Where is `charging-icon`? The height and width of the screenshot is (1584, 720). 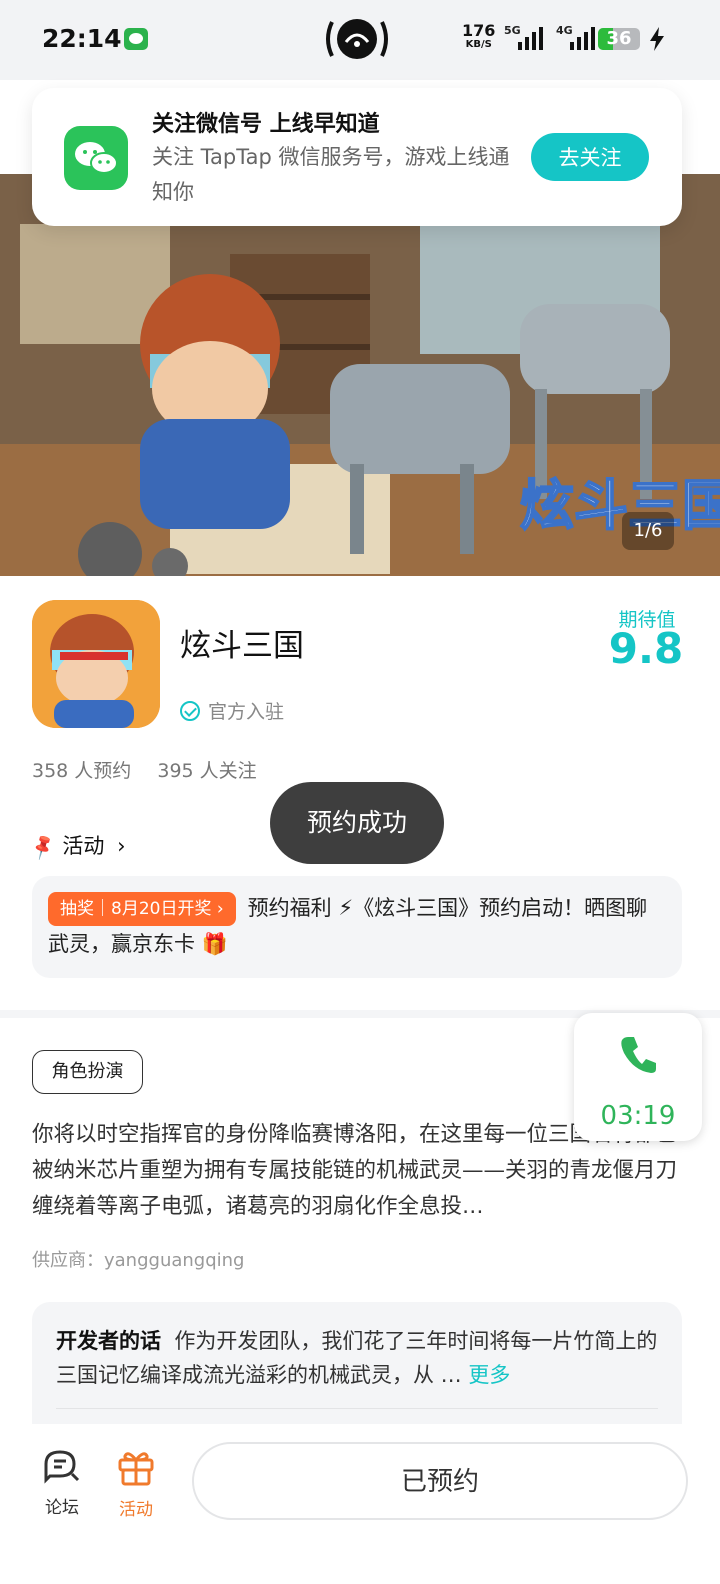
charging-icon is located at coordinates (657, 39).